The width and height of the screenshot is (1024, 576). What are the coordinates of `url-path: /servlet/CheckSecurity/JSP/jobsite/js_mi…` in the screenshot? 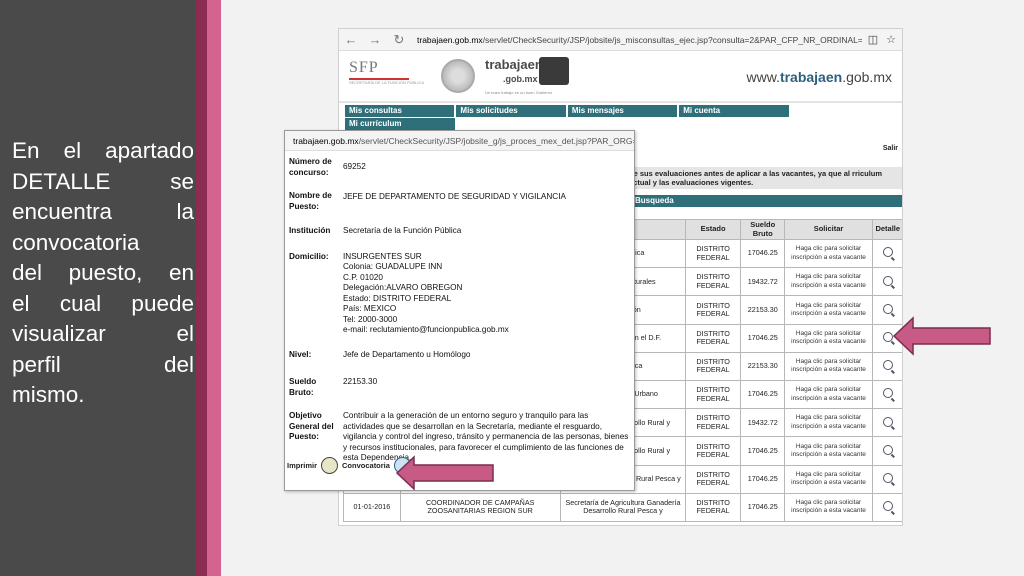 It's located at (672, 39).